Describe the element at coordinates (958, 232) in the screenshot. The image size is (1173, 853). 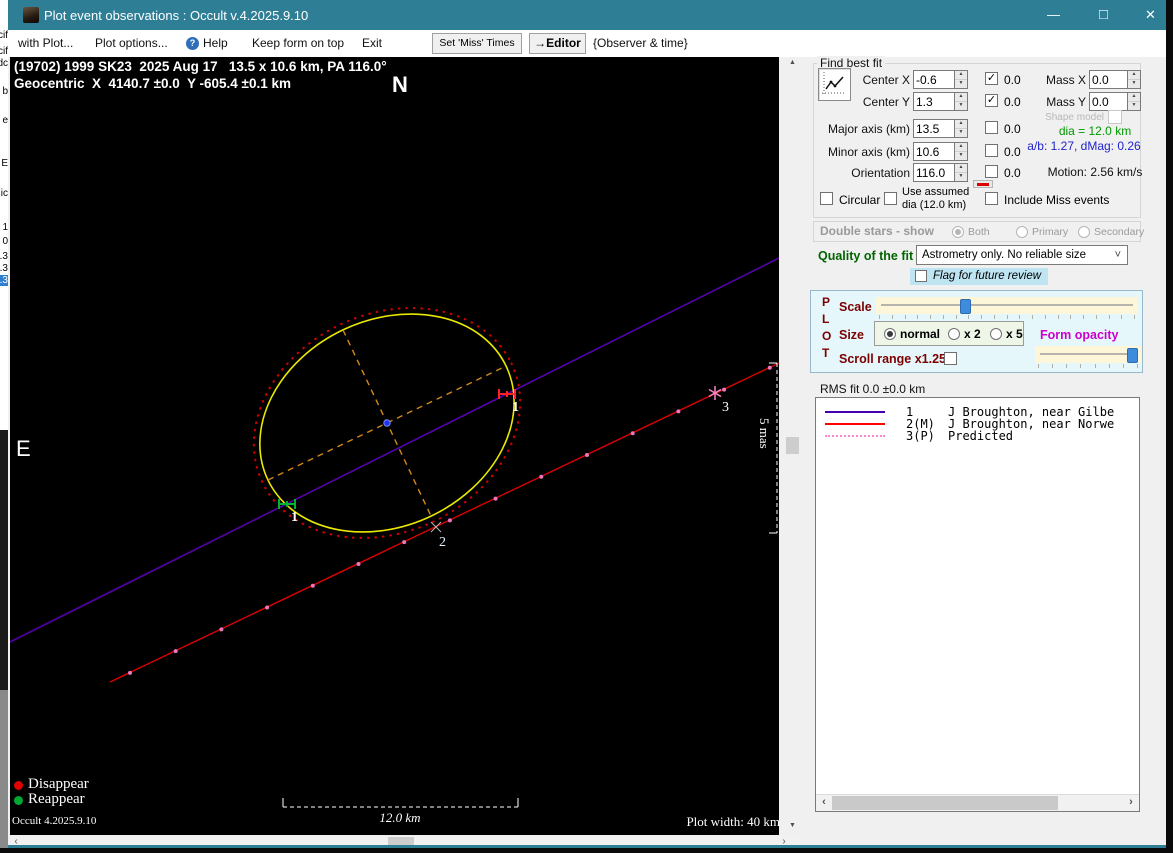
I see `double-stars-both-radio` at that location.